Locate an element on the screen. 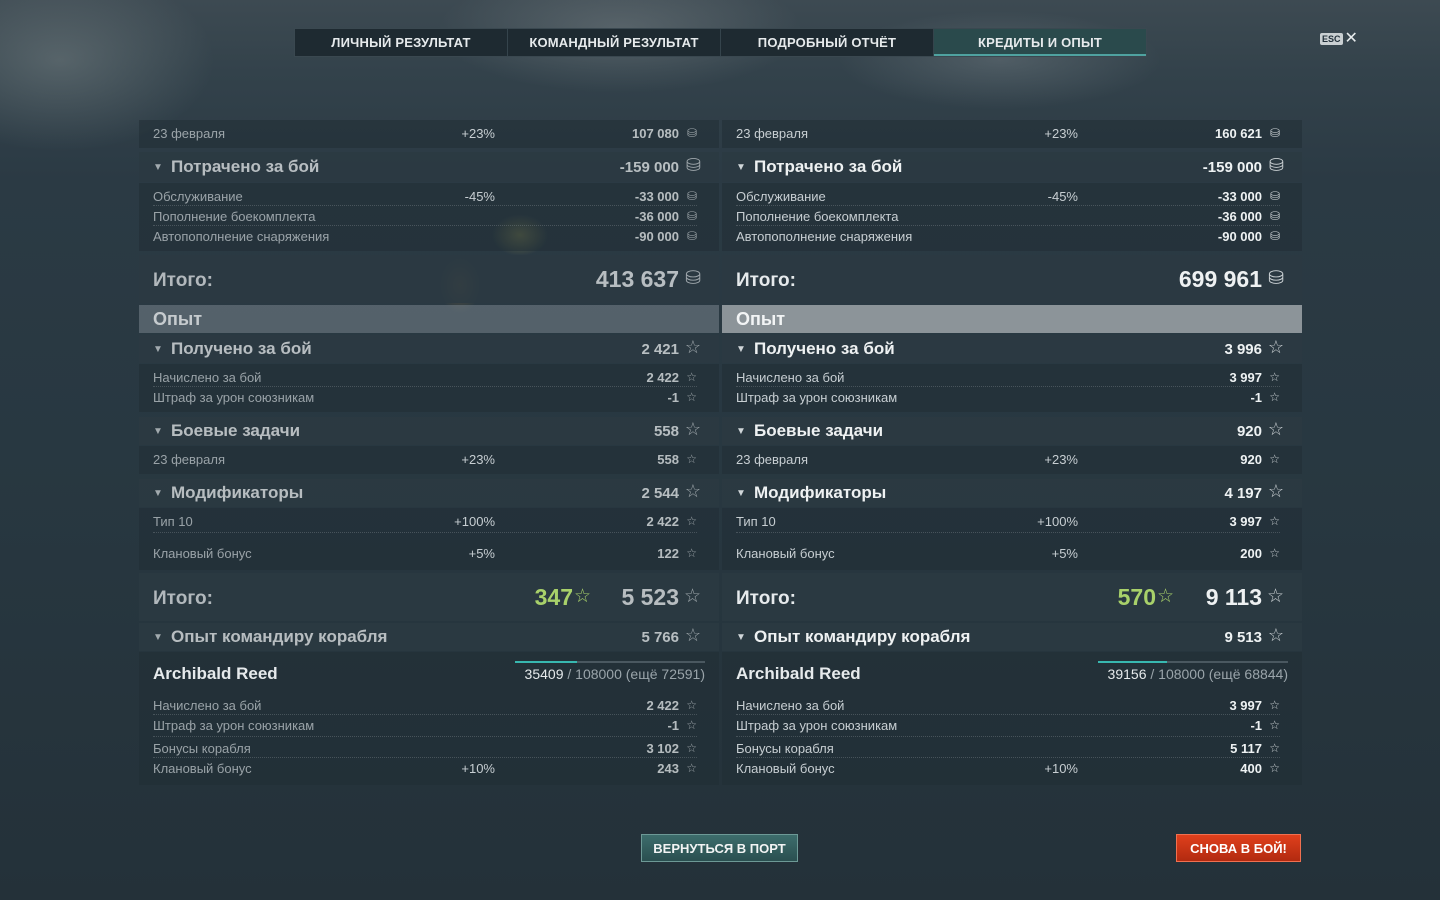 Image resolution: width=1440 pixels, height=900 pixels. tab-detailed-report: ПОДРОБНЫЙ ОТЧЁТ is located at coordinates (827, 42).